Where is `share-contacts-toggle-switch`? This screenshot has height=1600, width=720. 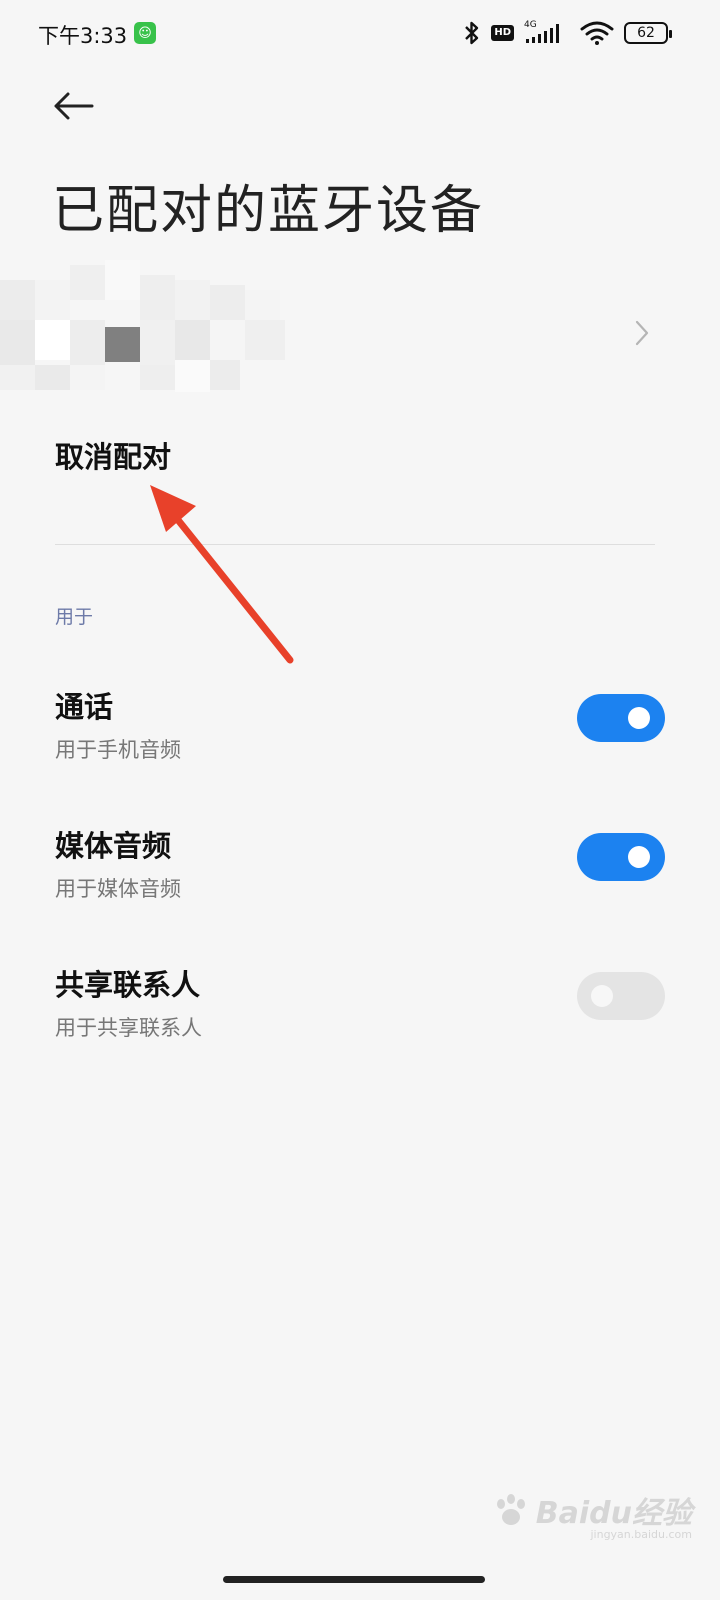 share-contacts-toggle-switch is located at coordinates (621, 996).